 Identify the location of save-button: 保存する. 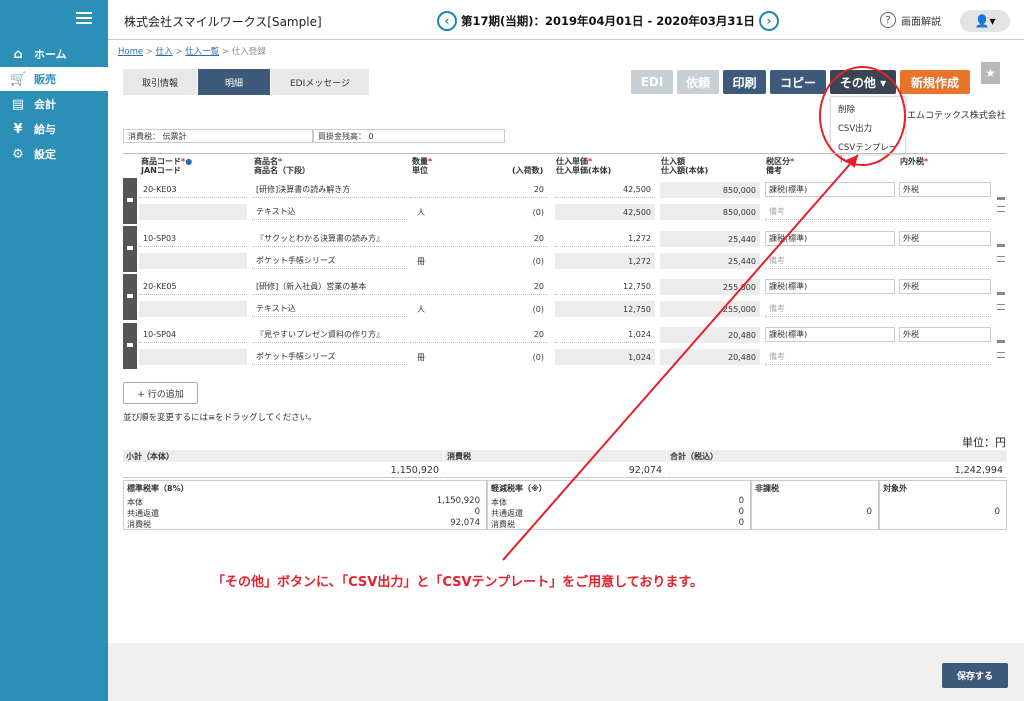
(975, 675).